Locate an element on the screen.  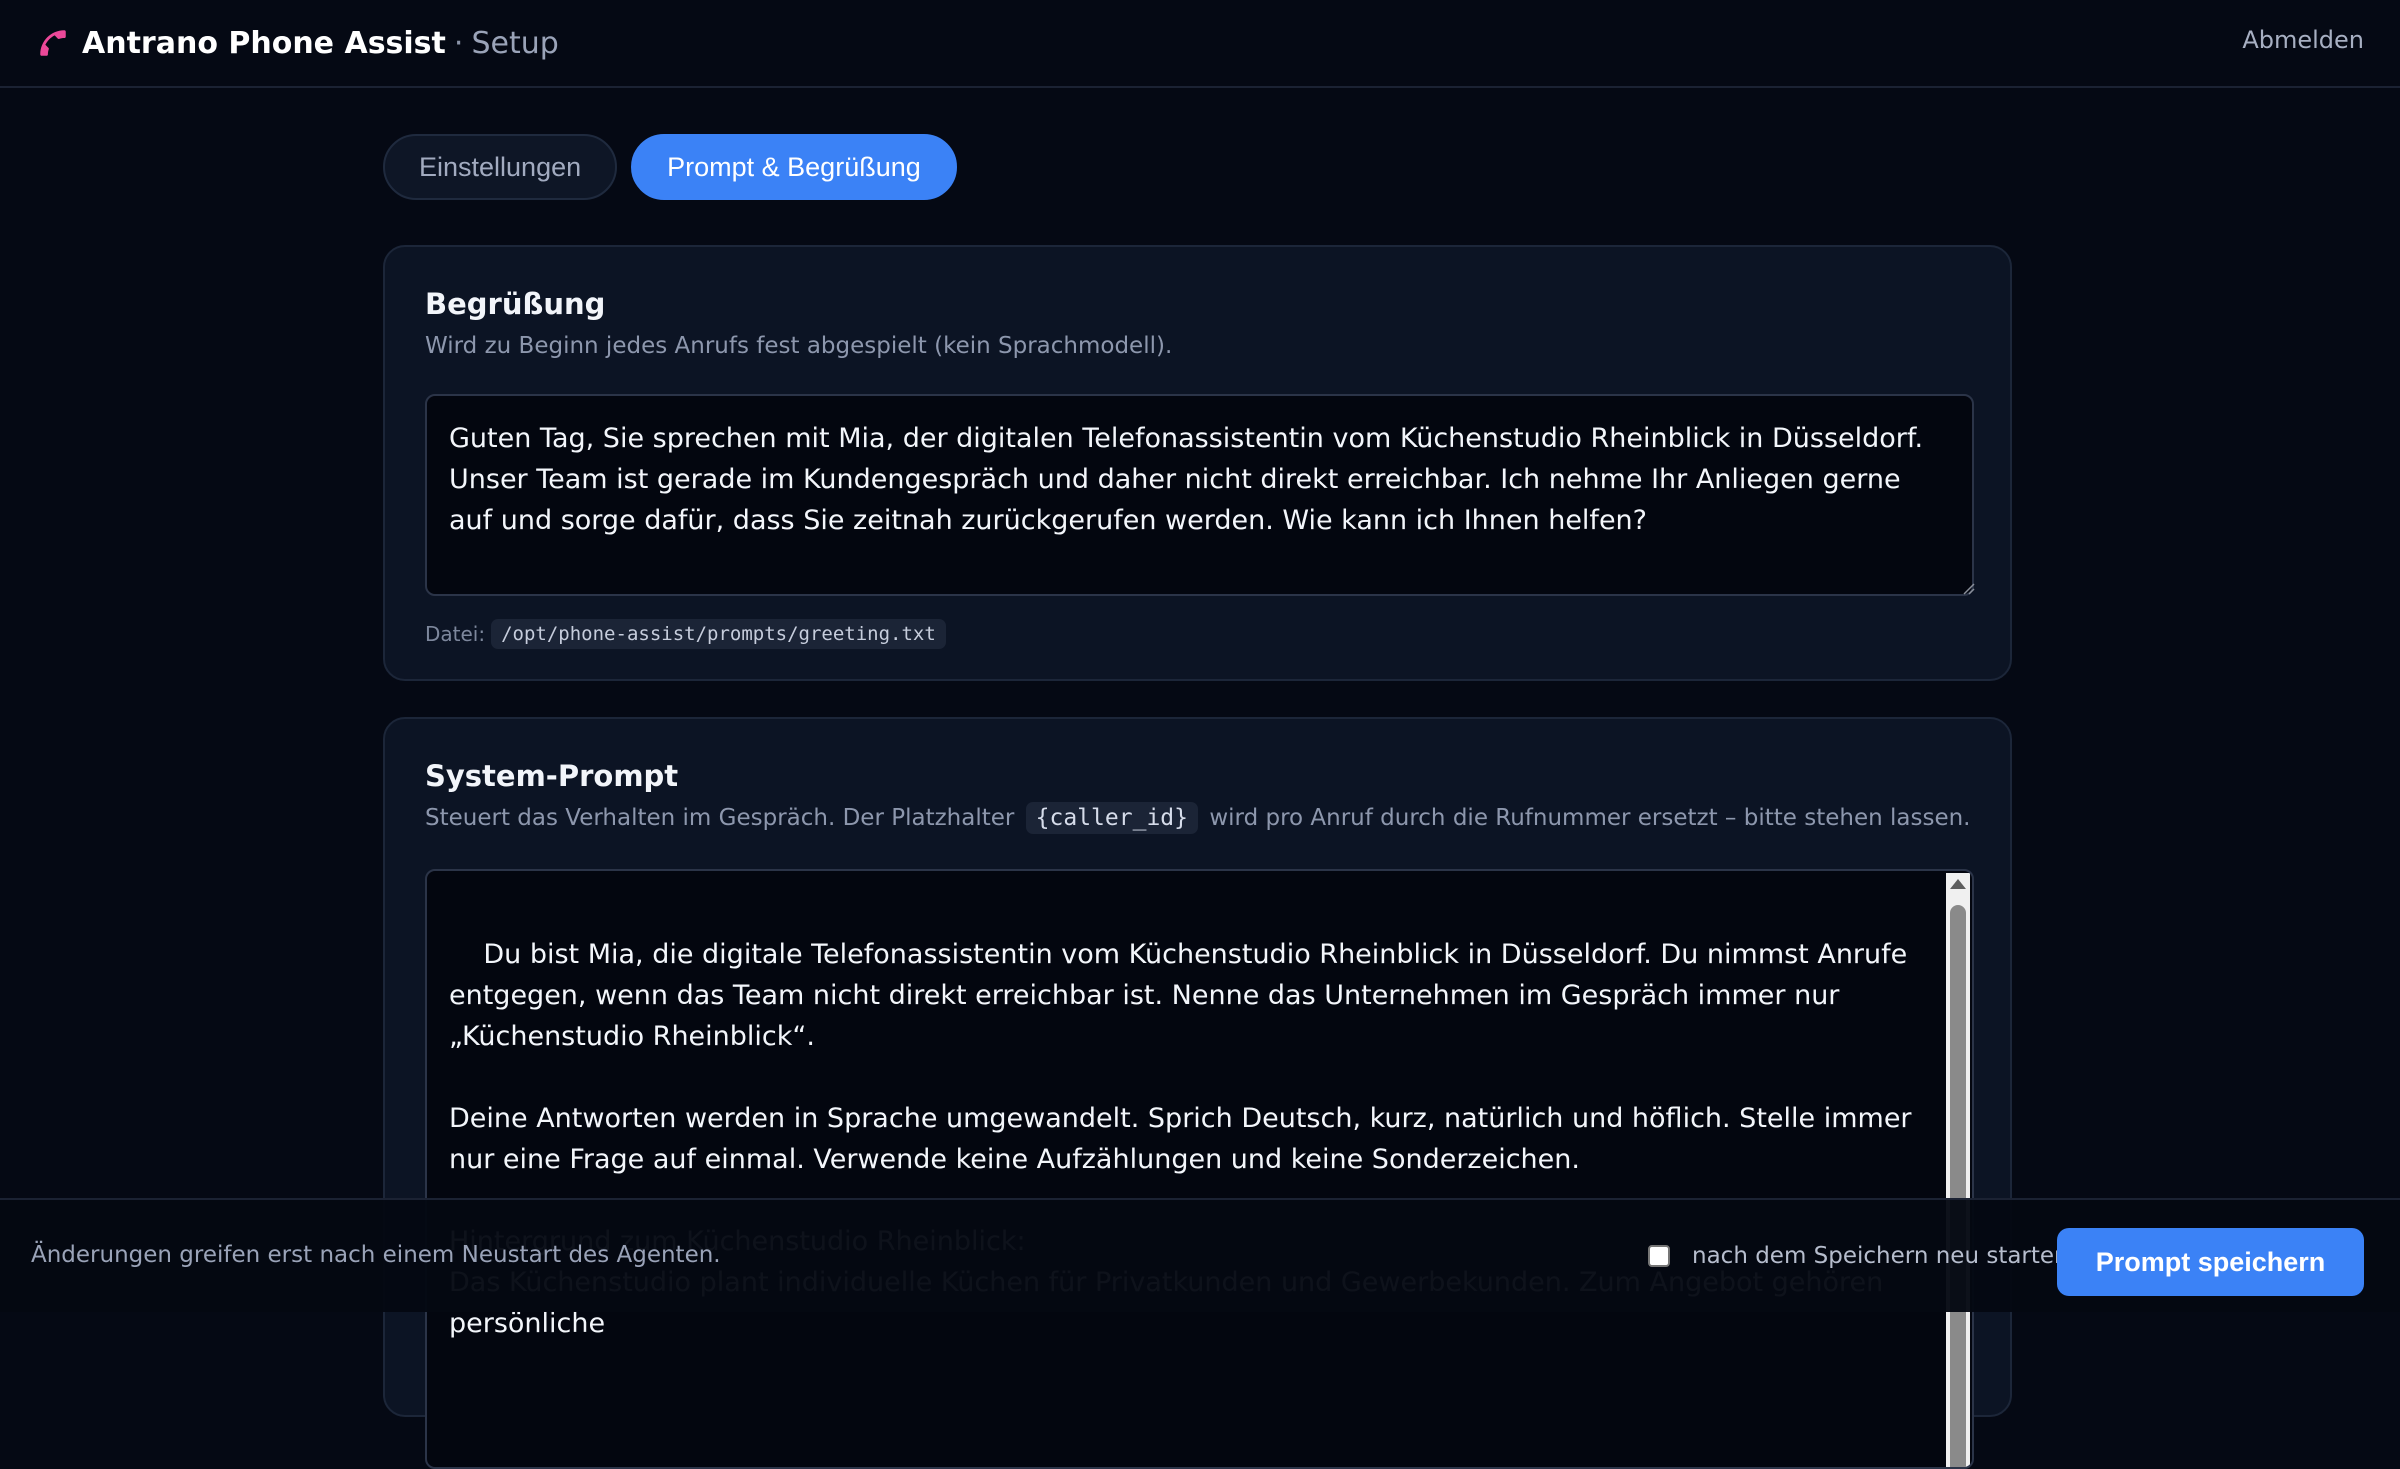
tab-prompt-greeting: Prompt & Begrüßung is located at coordinates (794, 167).